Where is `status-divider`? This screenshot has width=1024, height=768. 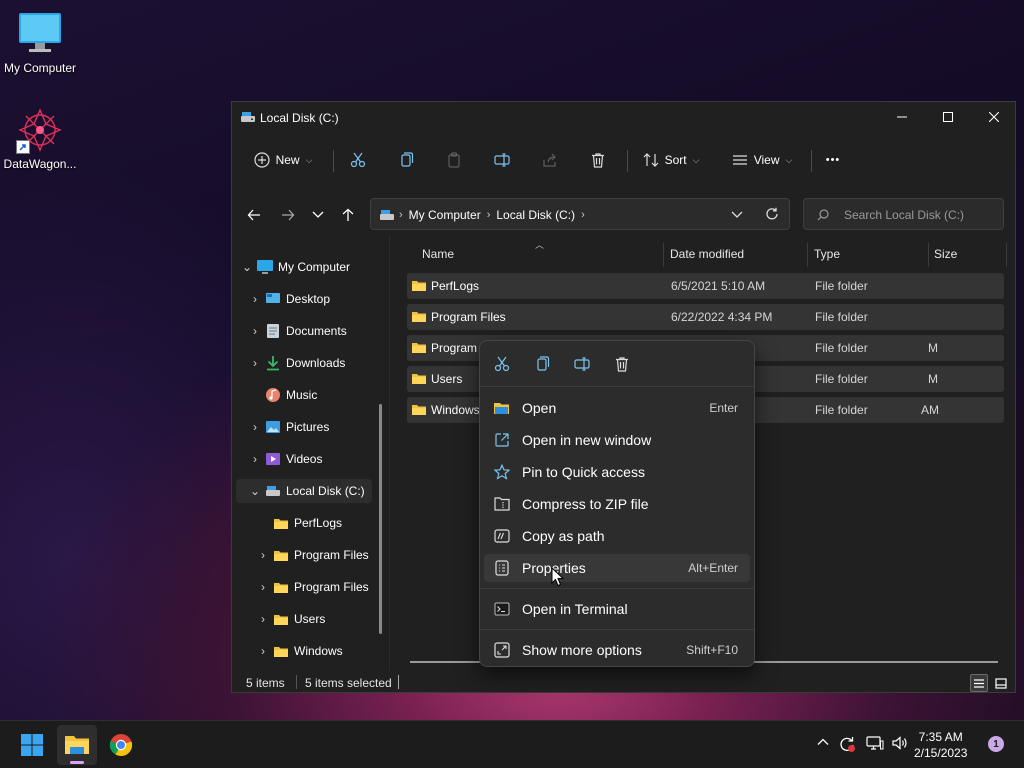 status-divider is located at coordinates (398, 682).